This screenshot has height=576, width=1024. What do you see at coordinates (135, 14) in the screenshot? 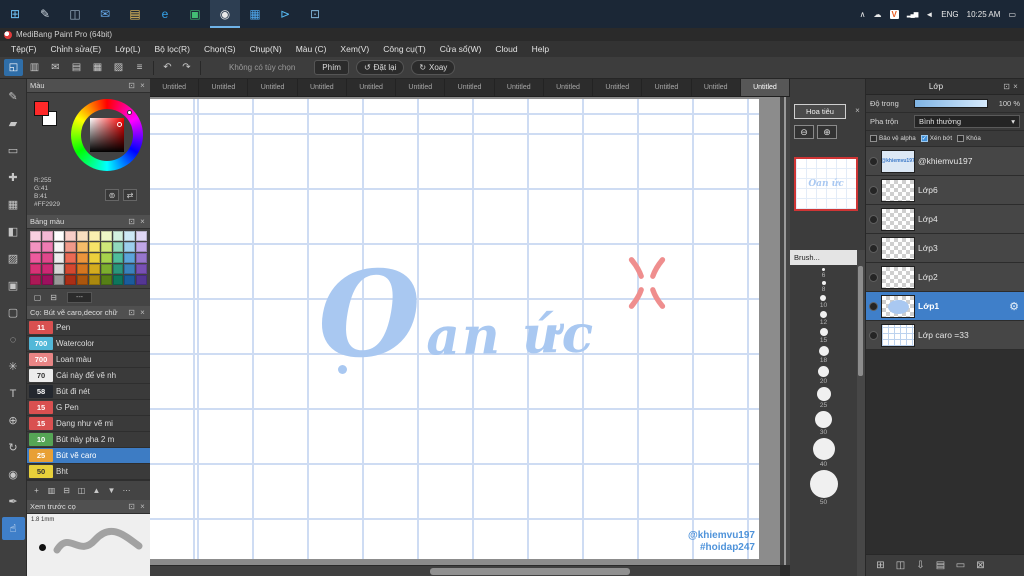
I see `explorer-app-icon: ▤` at bounding box center [135, 14].